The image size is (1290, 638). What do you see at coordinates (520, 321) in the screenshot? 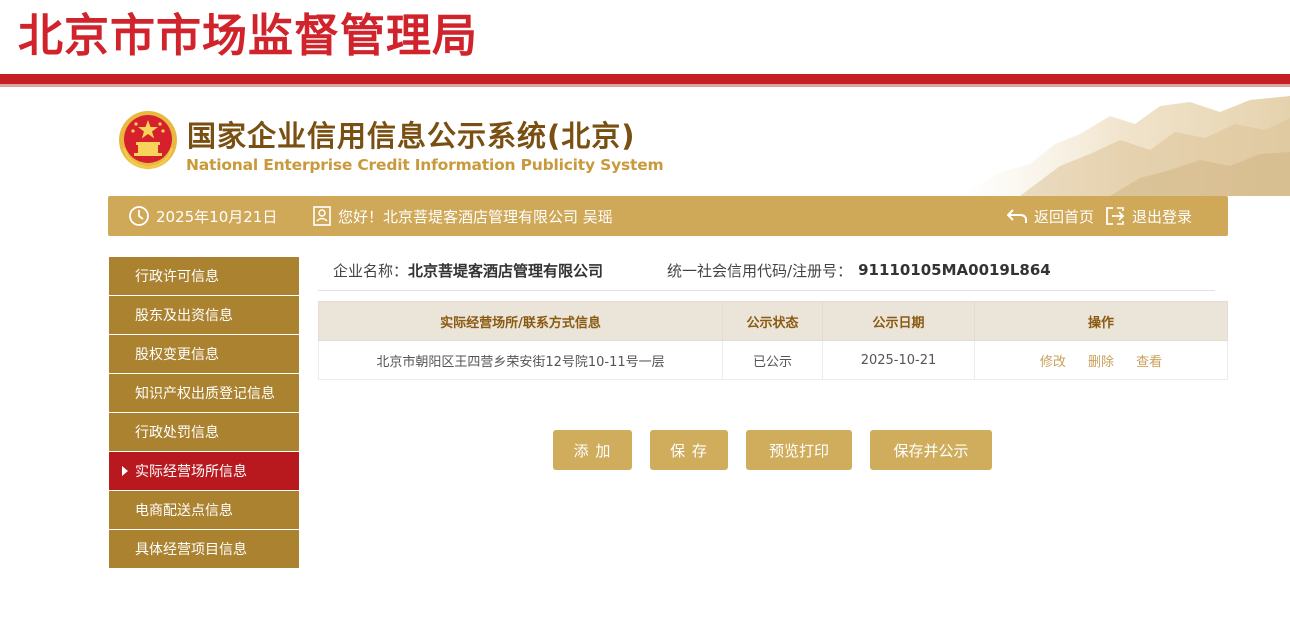
I see `col-address-header: 实际经营场所/联系方式信息` at bounding box center [520, 321].